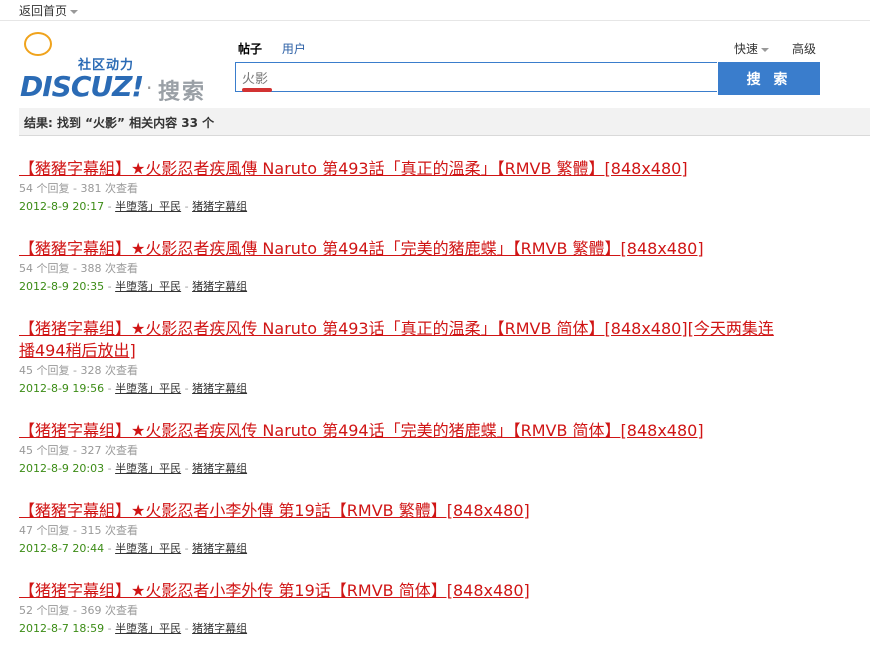 The image size is (870, 660). I want to click on quick-dropdown: 快速, so click(752, 48).